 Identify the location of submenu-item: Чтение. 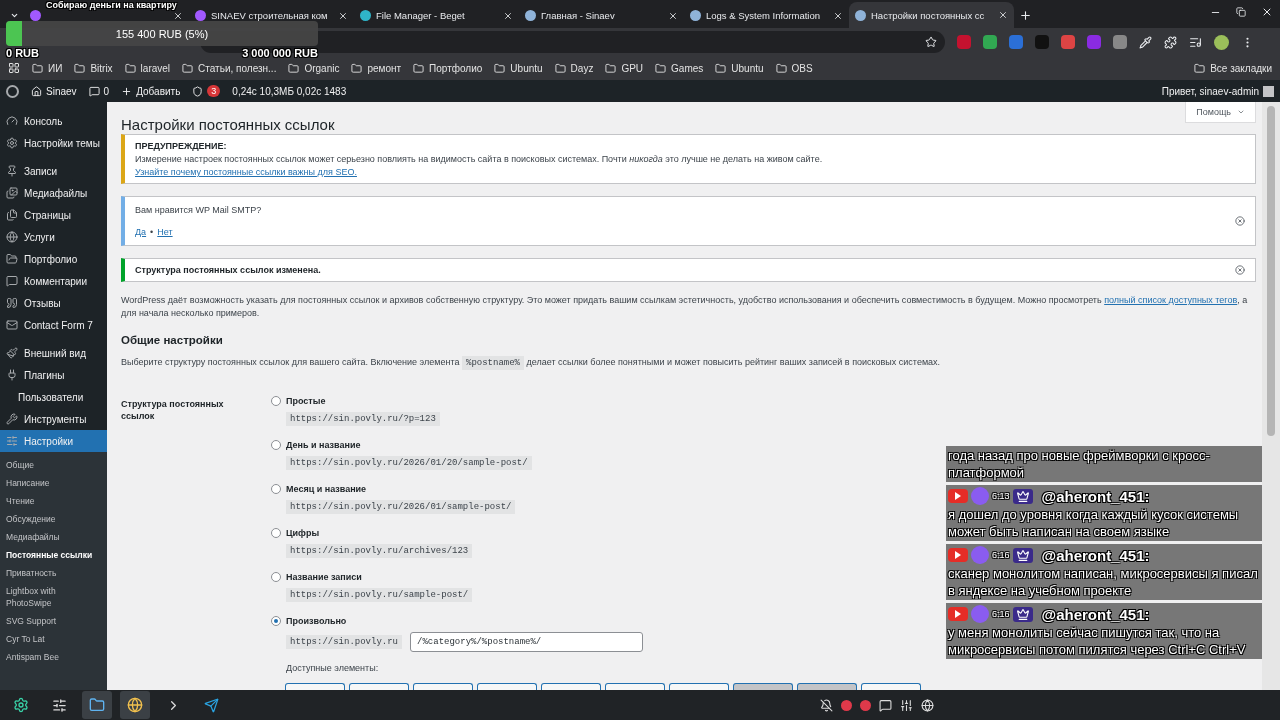
(53, 501).